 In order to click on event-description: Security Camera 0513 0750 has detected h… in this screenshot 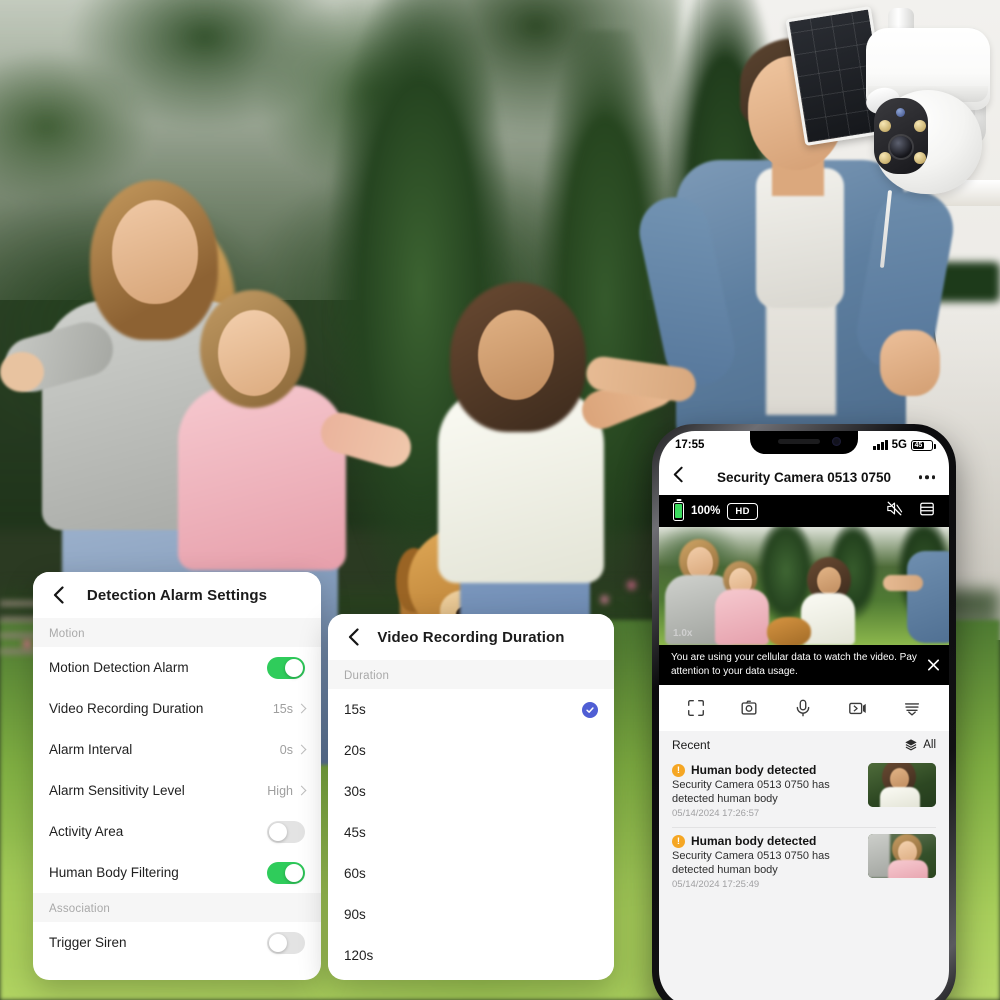, I will do `click(751, 792)`.